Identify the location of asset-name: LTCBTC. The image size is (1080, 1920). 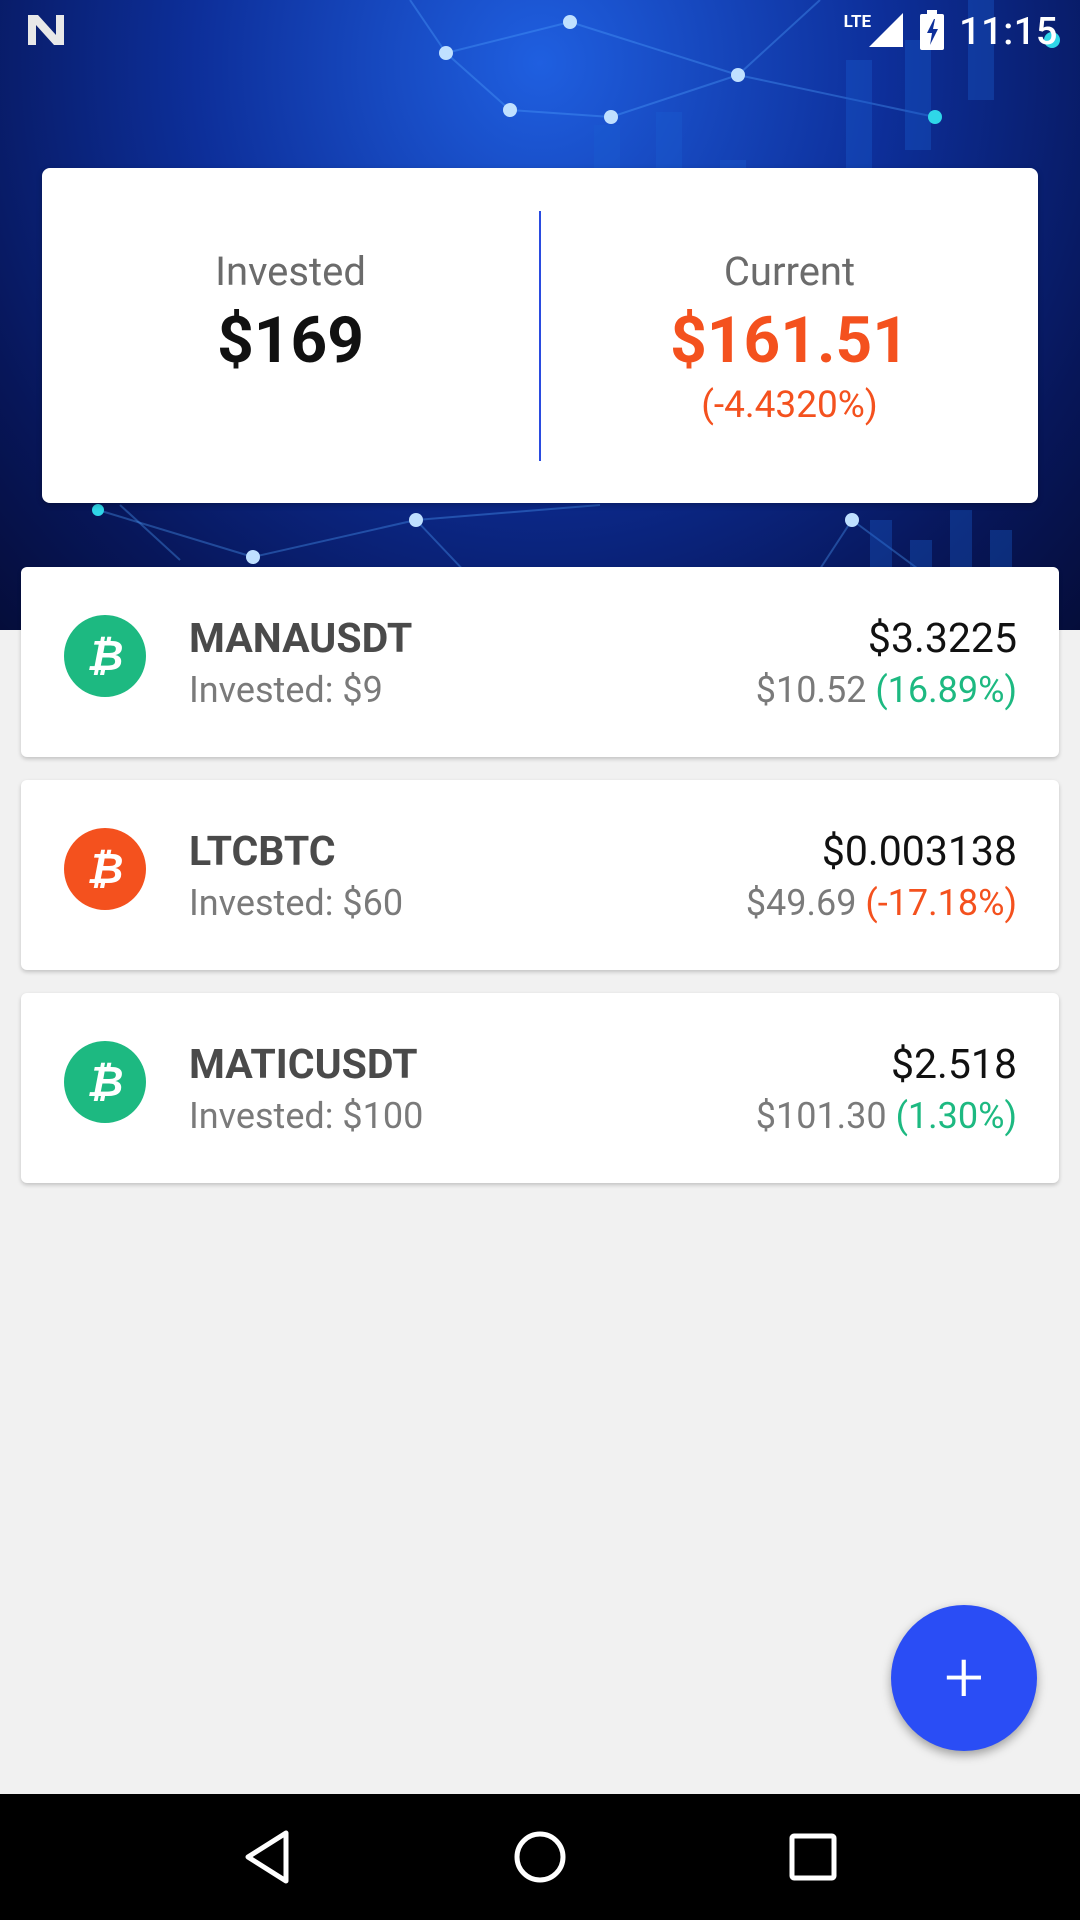
(262, 852).